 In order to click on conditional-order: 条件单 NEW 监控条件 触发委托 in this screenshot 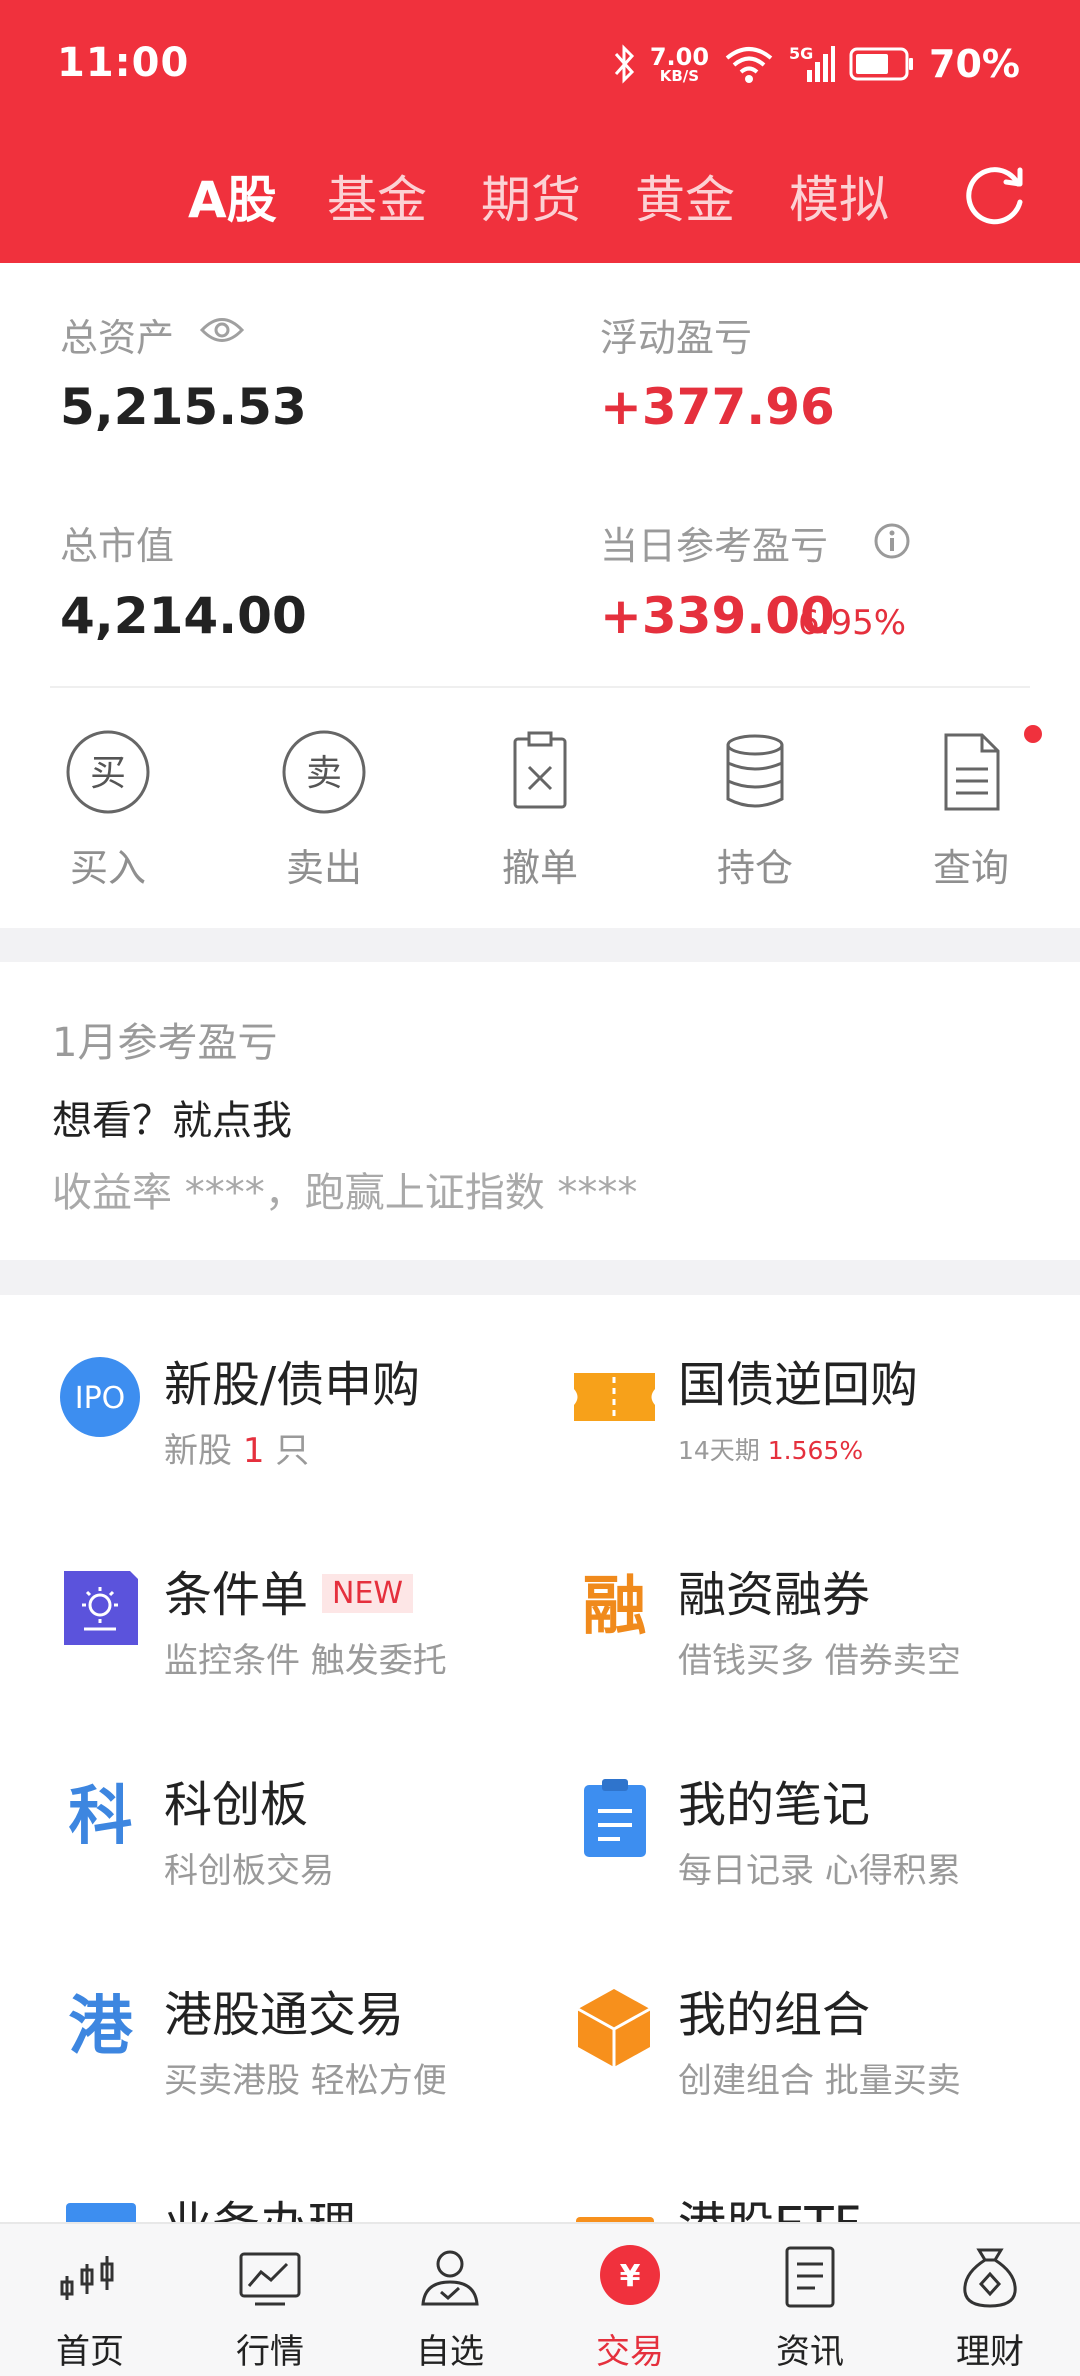, I will do `click(288, 1630)`.